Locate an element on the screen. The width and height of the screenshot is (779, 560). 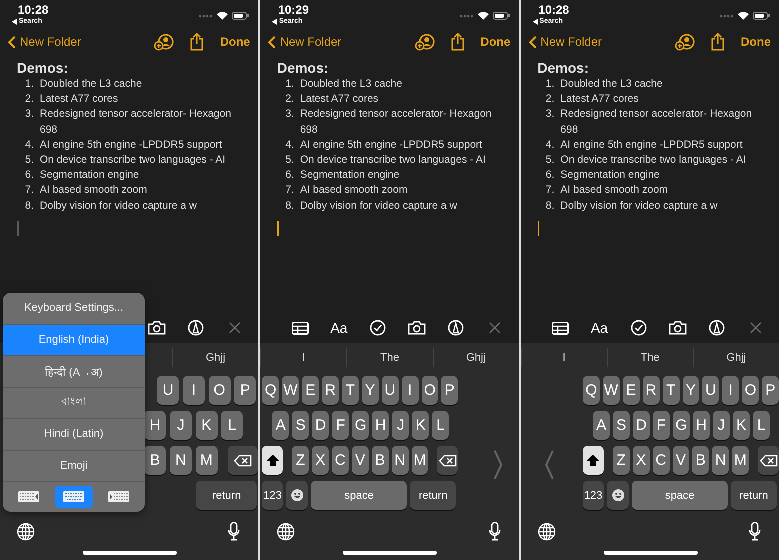
menu-item: English (India) is located at coordinates (74, 340).